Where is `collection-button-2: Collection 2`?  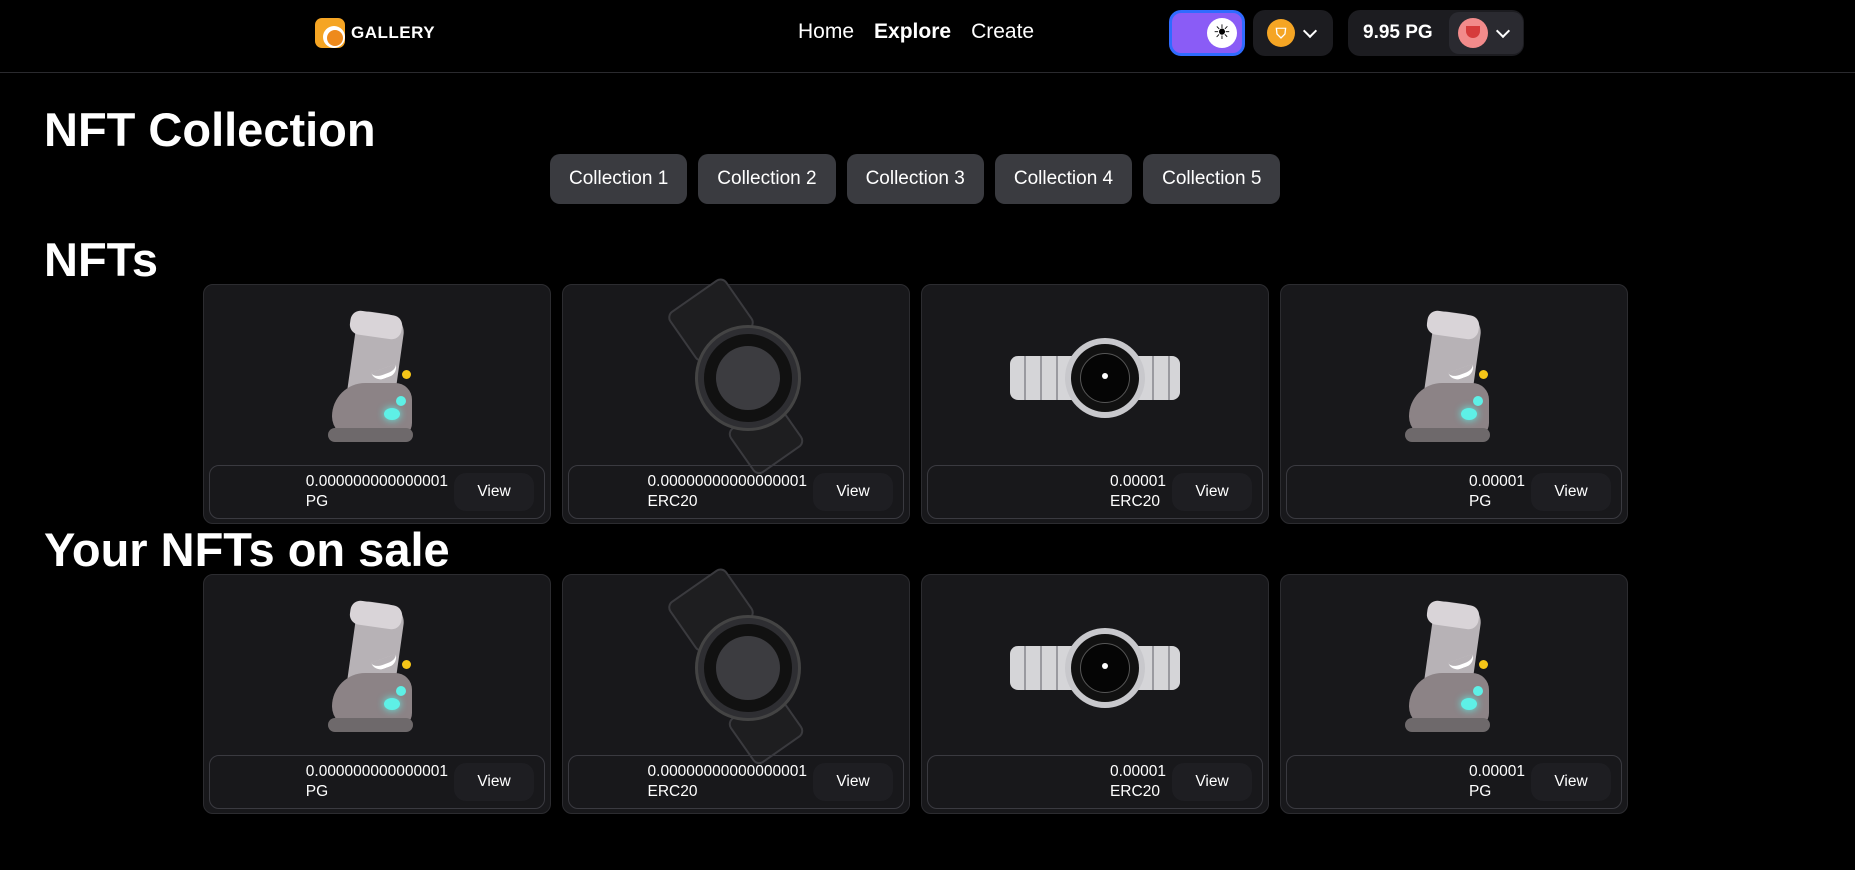 collection-button-2: Collection 2 is located at coordinates (767, 179).